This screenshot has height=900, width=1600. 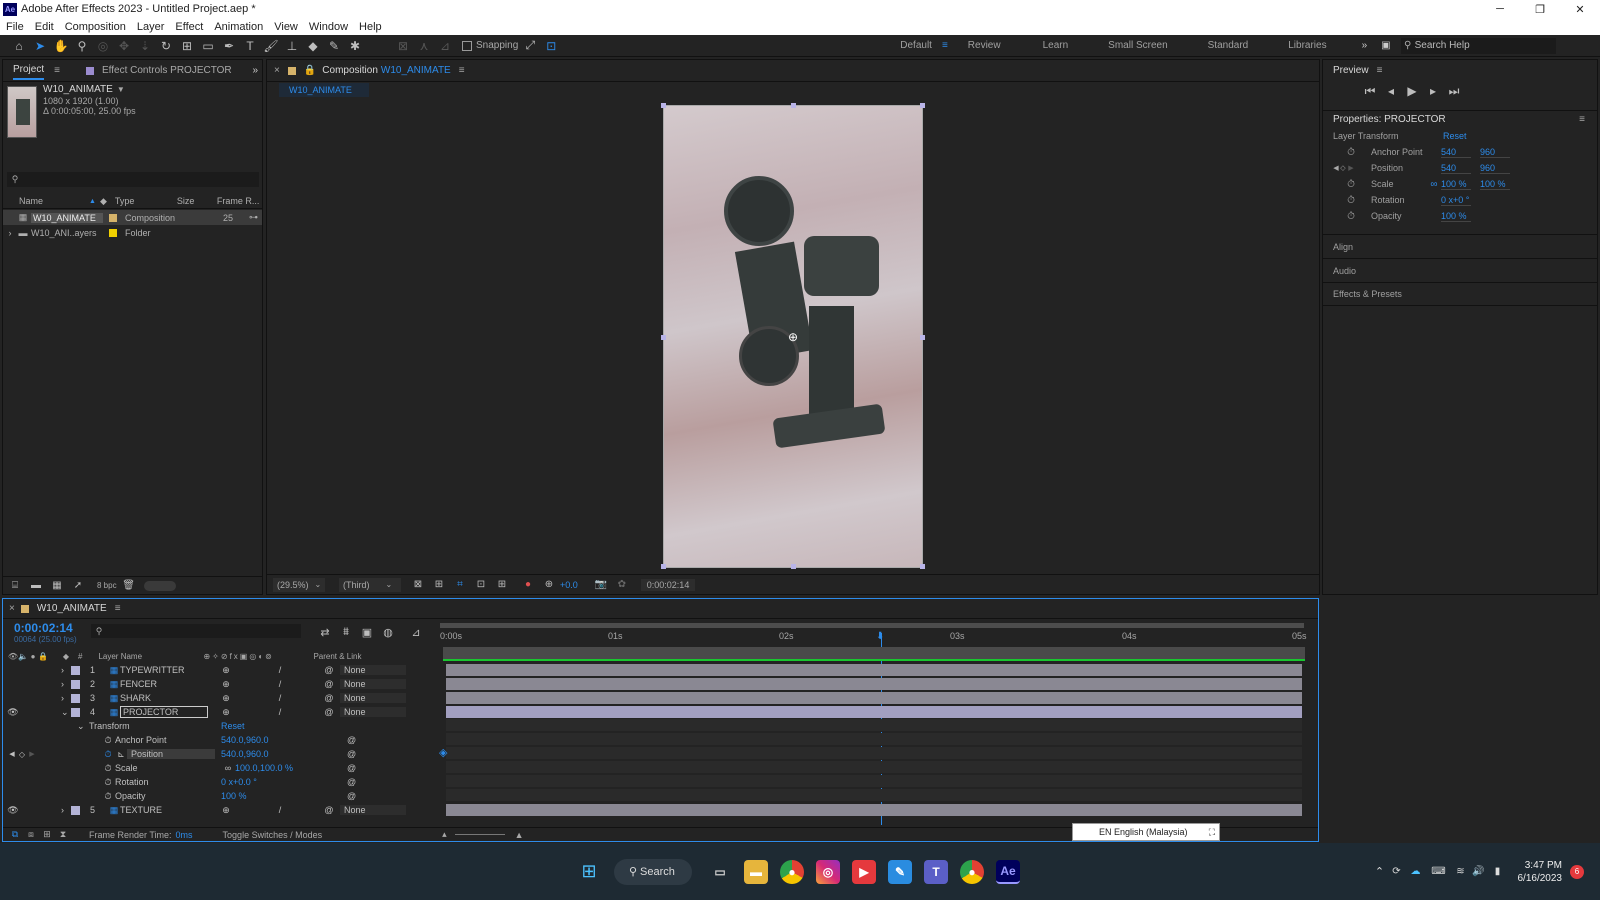 I want to click on chevron-up-icon: ⌃, so click(x=1380, y=871).